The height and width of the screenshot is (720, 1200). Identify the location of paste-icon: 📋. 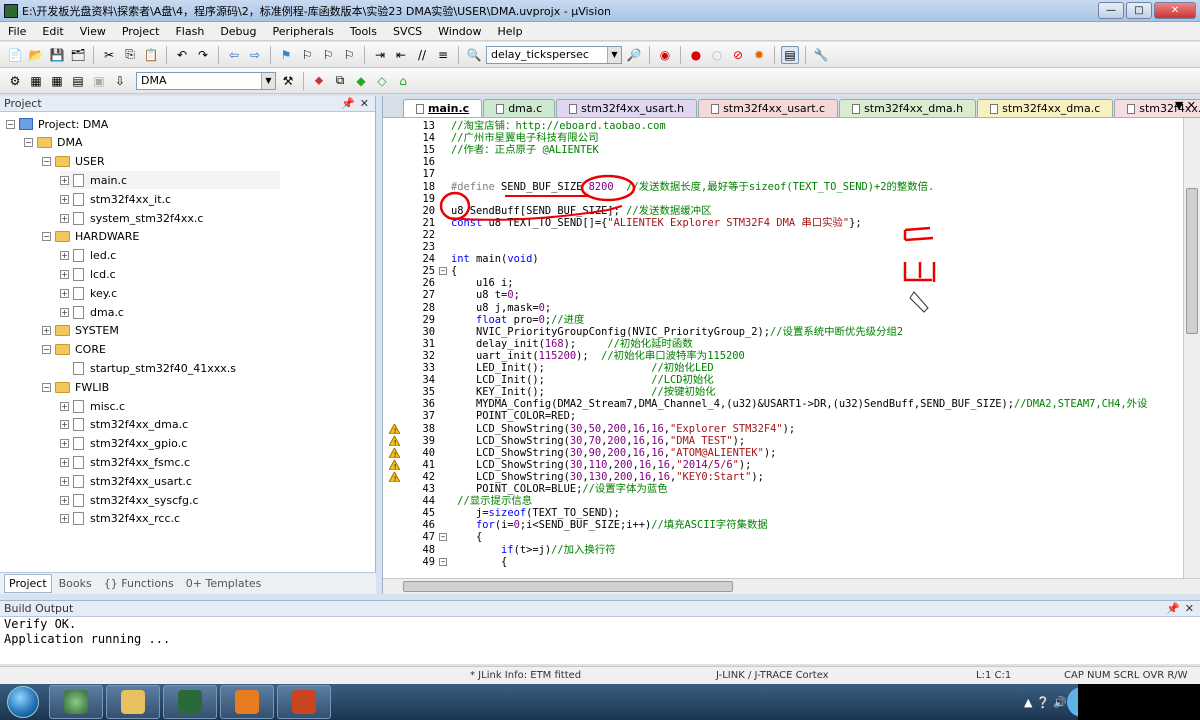
(151, 55).